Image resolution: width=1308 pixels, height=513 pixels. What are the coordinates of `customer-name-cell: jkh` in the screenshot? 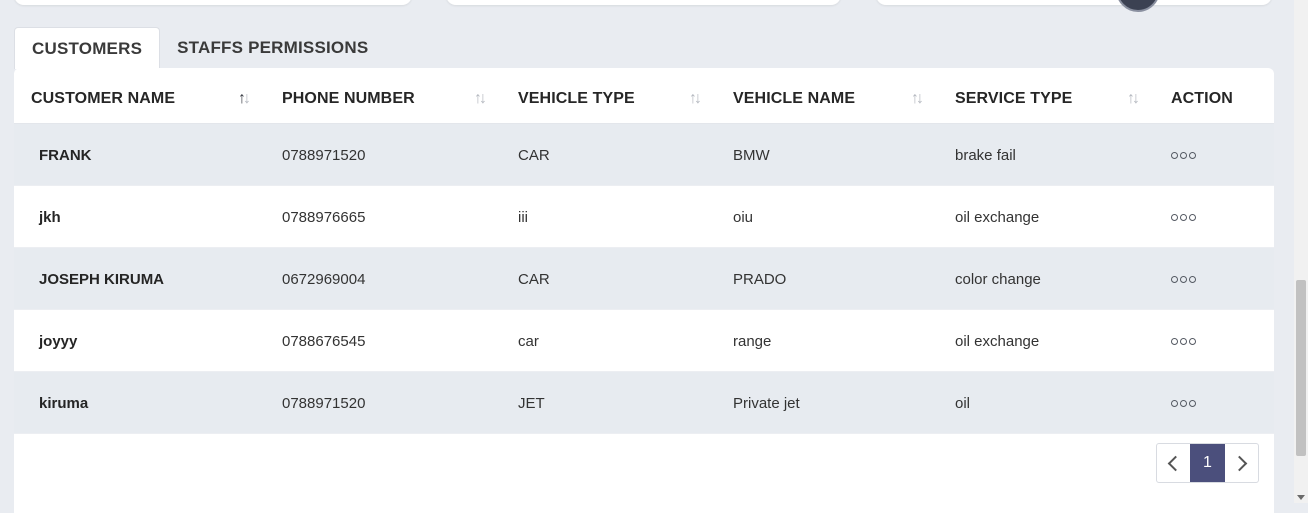 It's located at (50, 217).